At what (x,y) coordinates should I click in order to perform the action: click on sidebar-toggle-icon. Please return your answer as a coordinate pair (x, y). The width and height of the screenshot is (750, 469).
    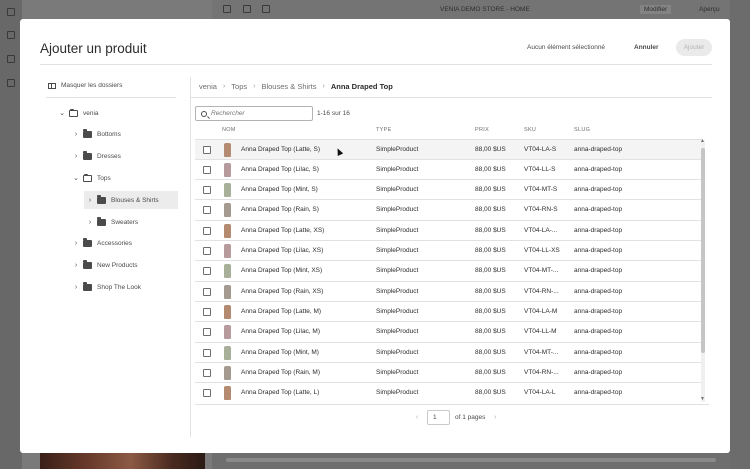
    Looking at the image, I should click on (52, 85).